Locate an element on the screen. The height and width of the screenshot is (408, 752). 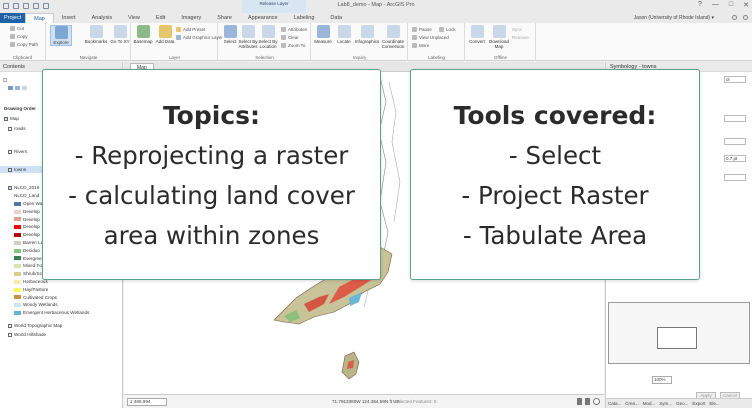
more-labeling-button: More is located at coordinates (420, 45).